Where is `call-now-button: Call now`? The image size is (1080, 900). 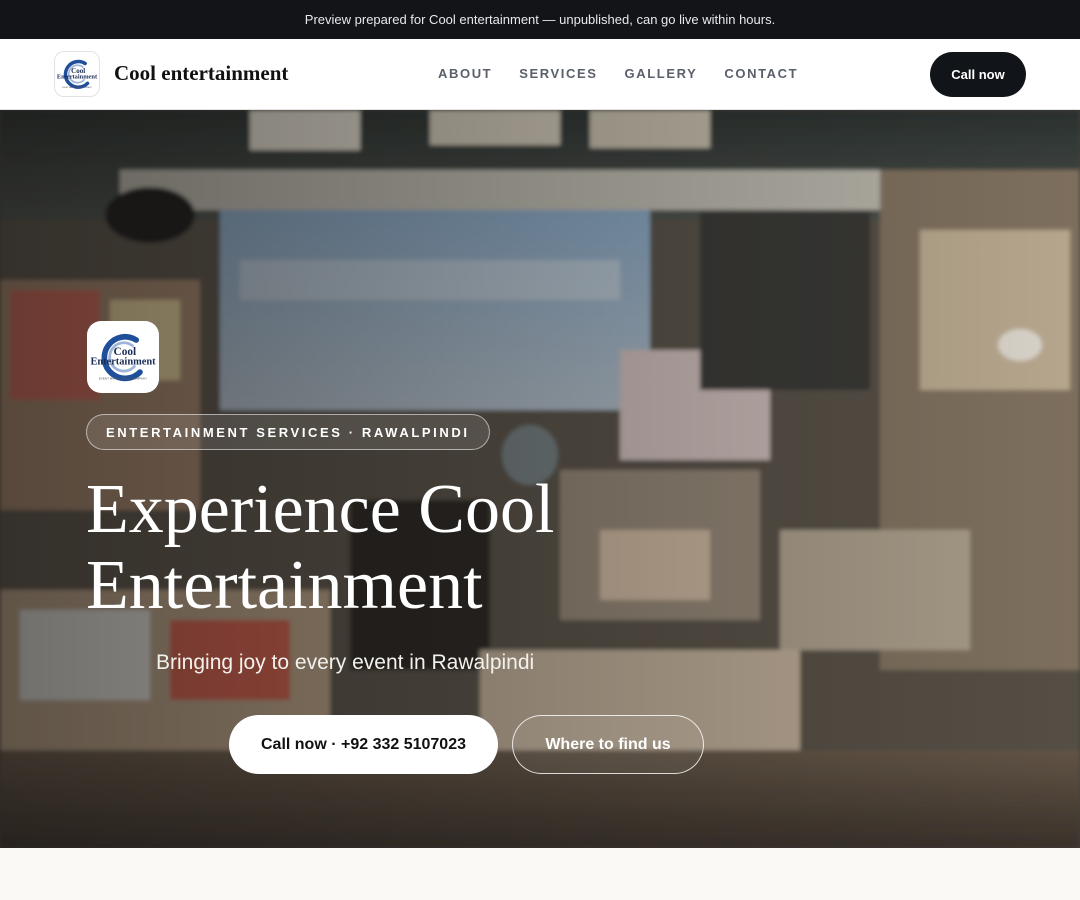
call-now-button: Call now is located at coordinates (978, 74).